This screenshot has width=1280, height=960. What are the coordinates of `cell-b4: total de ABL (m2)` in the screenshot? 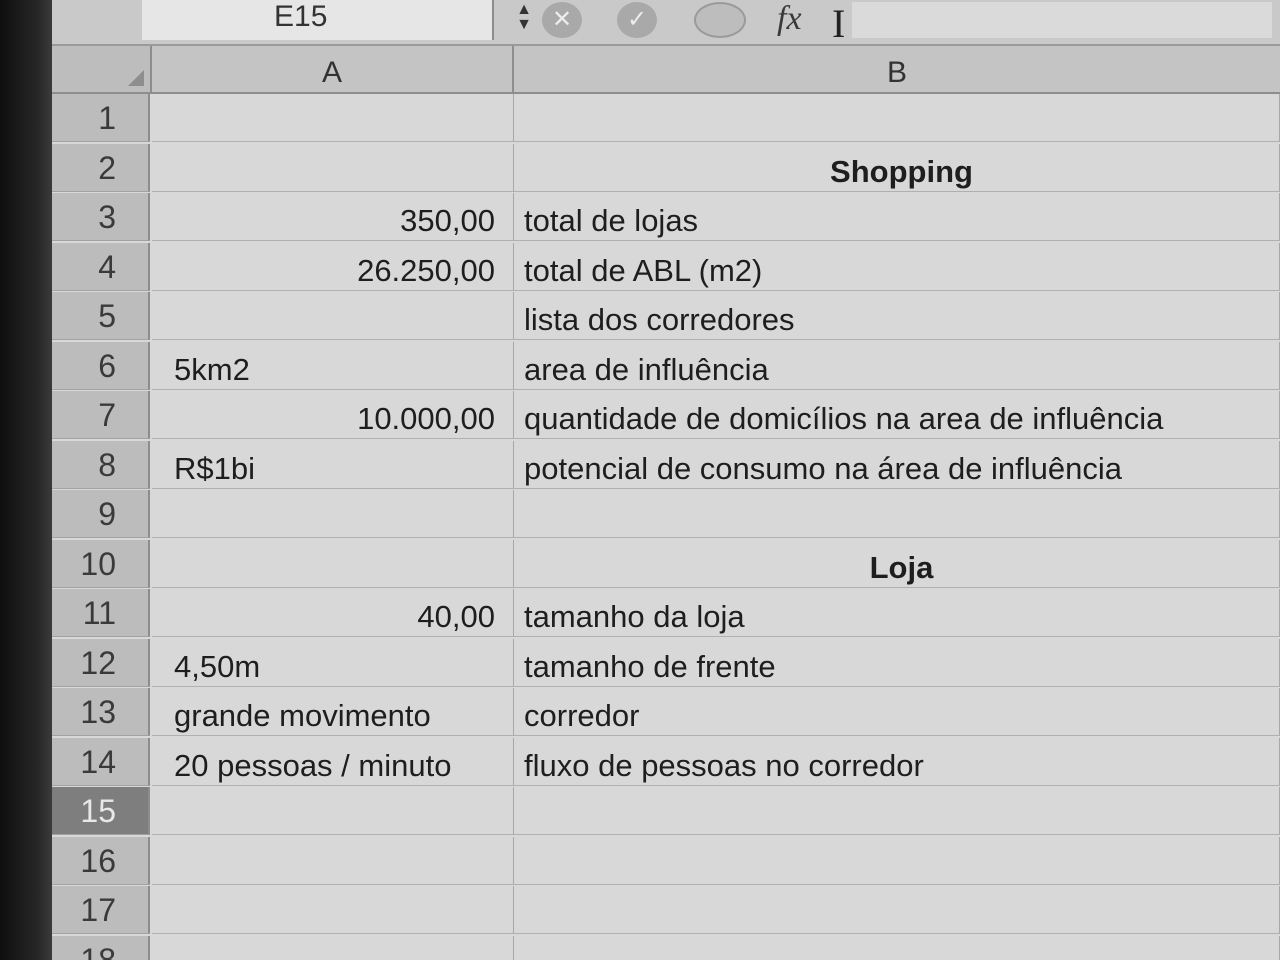 It's located at (897, 267).